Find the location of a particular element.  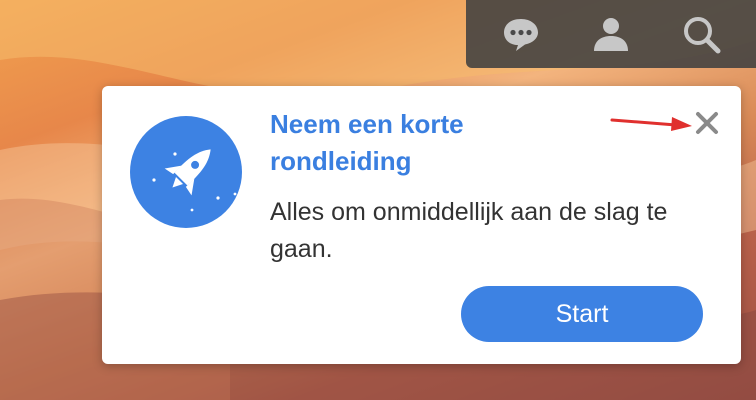

annotation-arrow is located at coordinates (651, 124).